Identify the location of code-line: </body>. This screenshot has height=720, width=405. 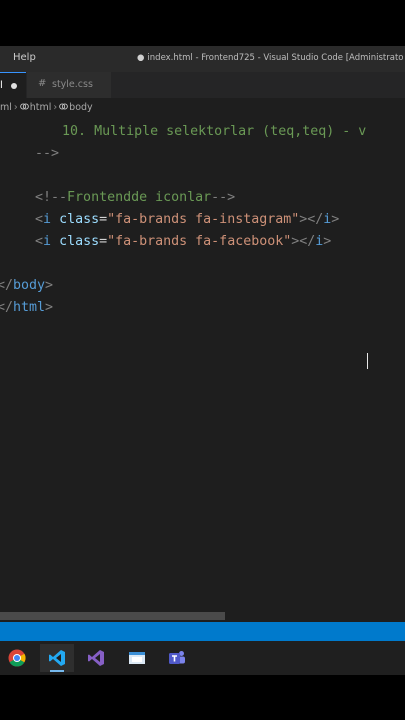
(27, 285).